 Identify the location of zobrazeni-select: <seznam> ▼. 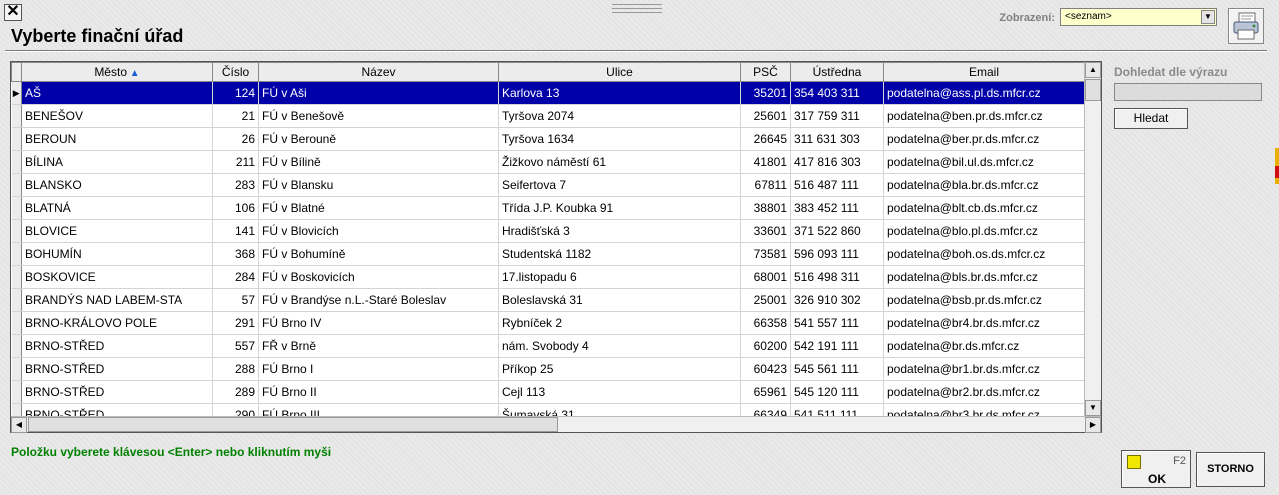
(1138, 17).